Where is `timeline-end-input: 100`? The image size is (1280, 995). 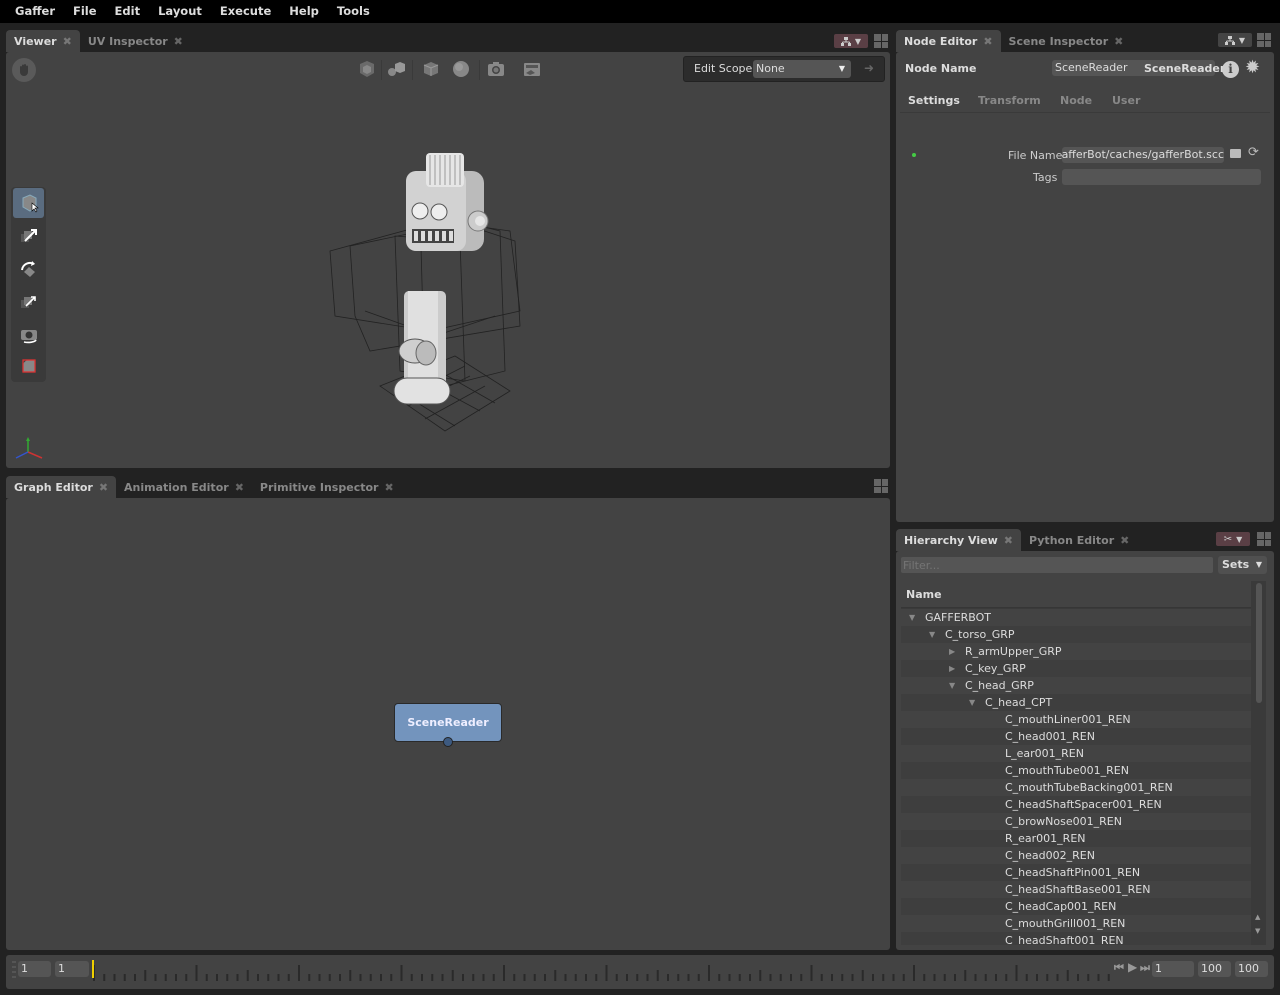 timeline-end-input: 100 is located at coordinates (1214, 969).